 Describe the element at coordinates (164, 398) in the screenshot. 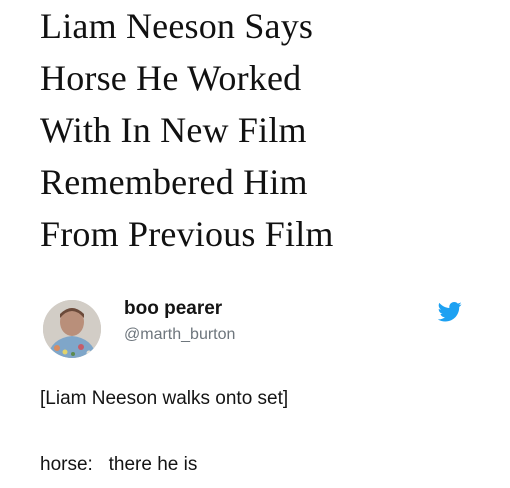

I see `tweet-text-line-1: [Liam Neeson walks onto set]` at that location.